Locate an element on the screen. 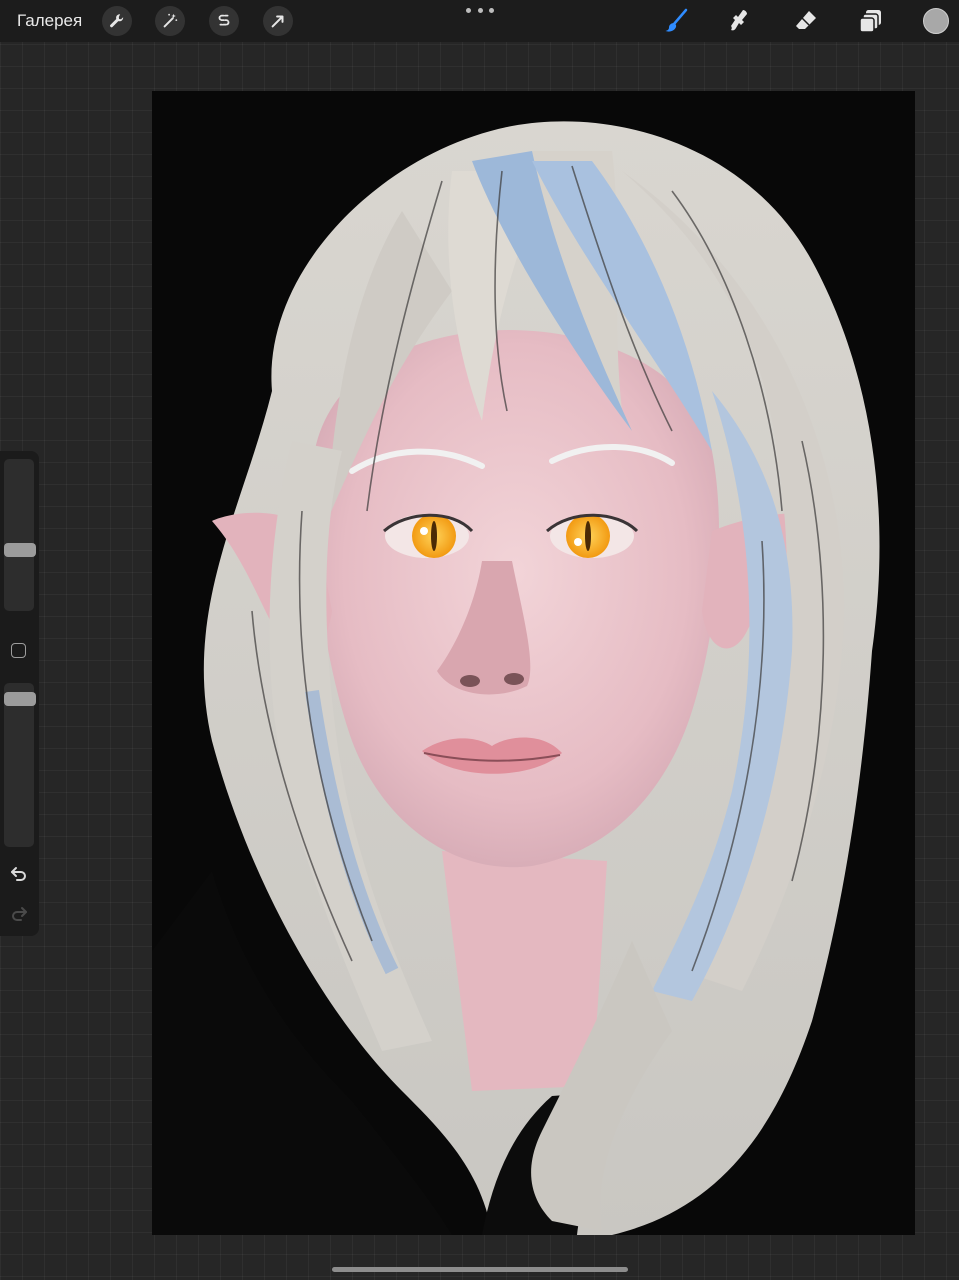 The image size is (959, 1280). home-indicator is located at coordinates (480, 1269).